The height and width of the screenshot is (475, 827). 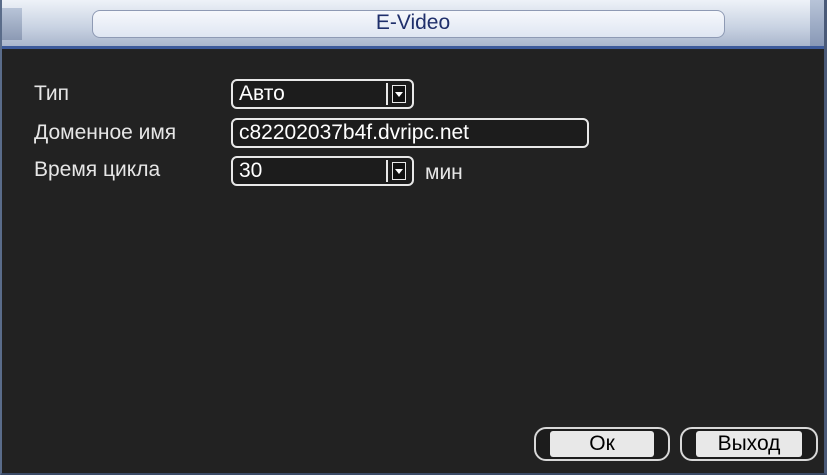 I want to click on ok-button-label: Ок, so click(x=602, y=444).